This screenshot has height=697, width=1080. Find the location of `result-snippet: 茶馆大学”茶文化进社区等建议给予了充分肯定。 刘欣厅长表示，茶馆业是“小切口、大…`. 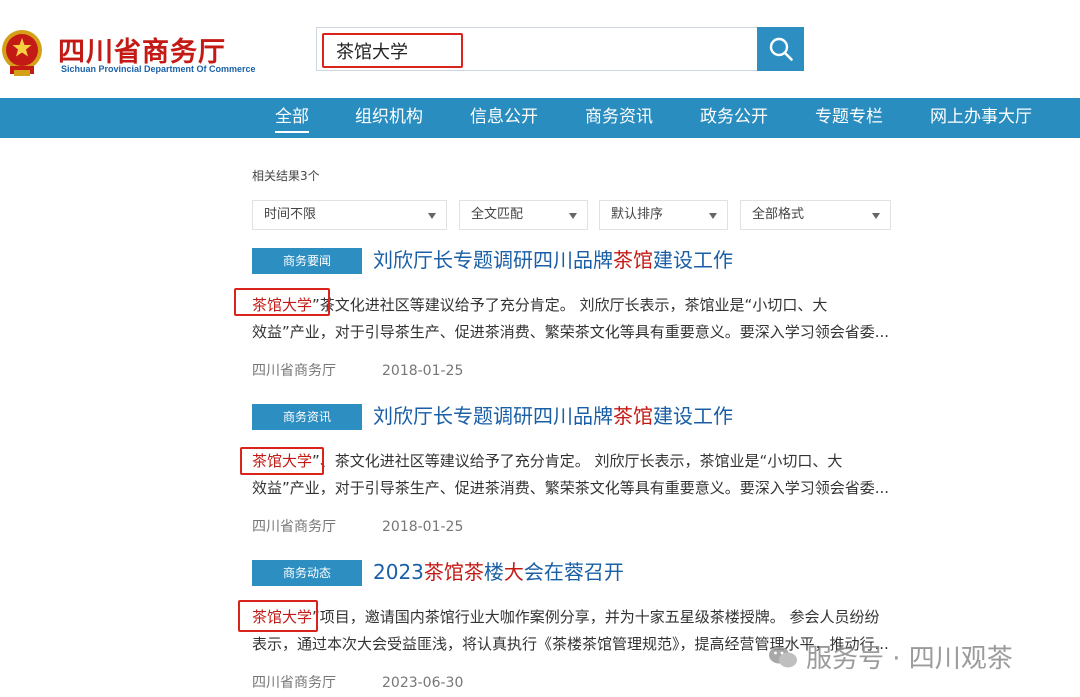

result-snippet: 茶馆大学”茶文化进社区等建议给予了充分肯定。 刘欣厅长表示，茶馆业是“小切口、大… is located at coordinates (571, 318).